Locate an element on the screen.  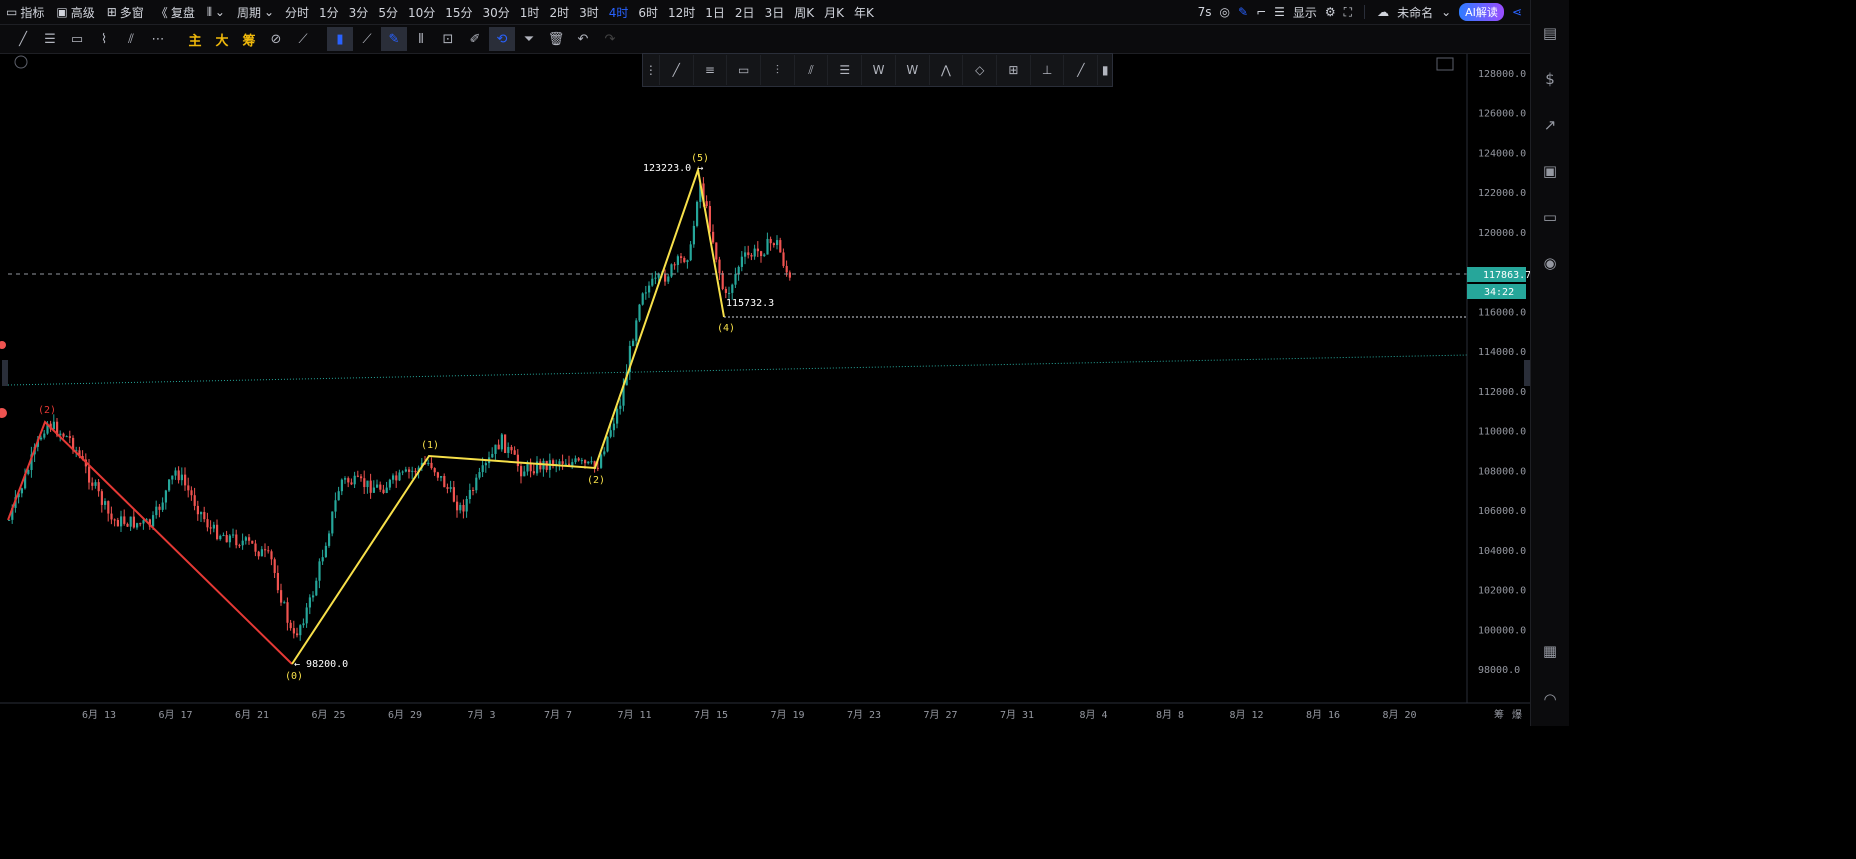
bars-icon: ⫴ is located at coordinates (421, 39).